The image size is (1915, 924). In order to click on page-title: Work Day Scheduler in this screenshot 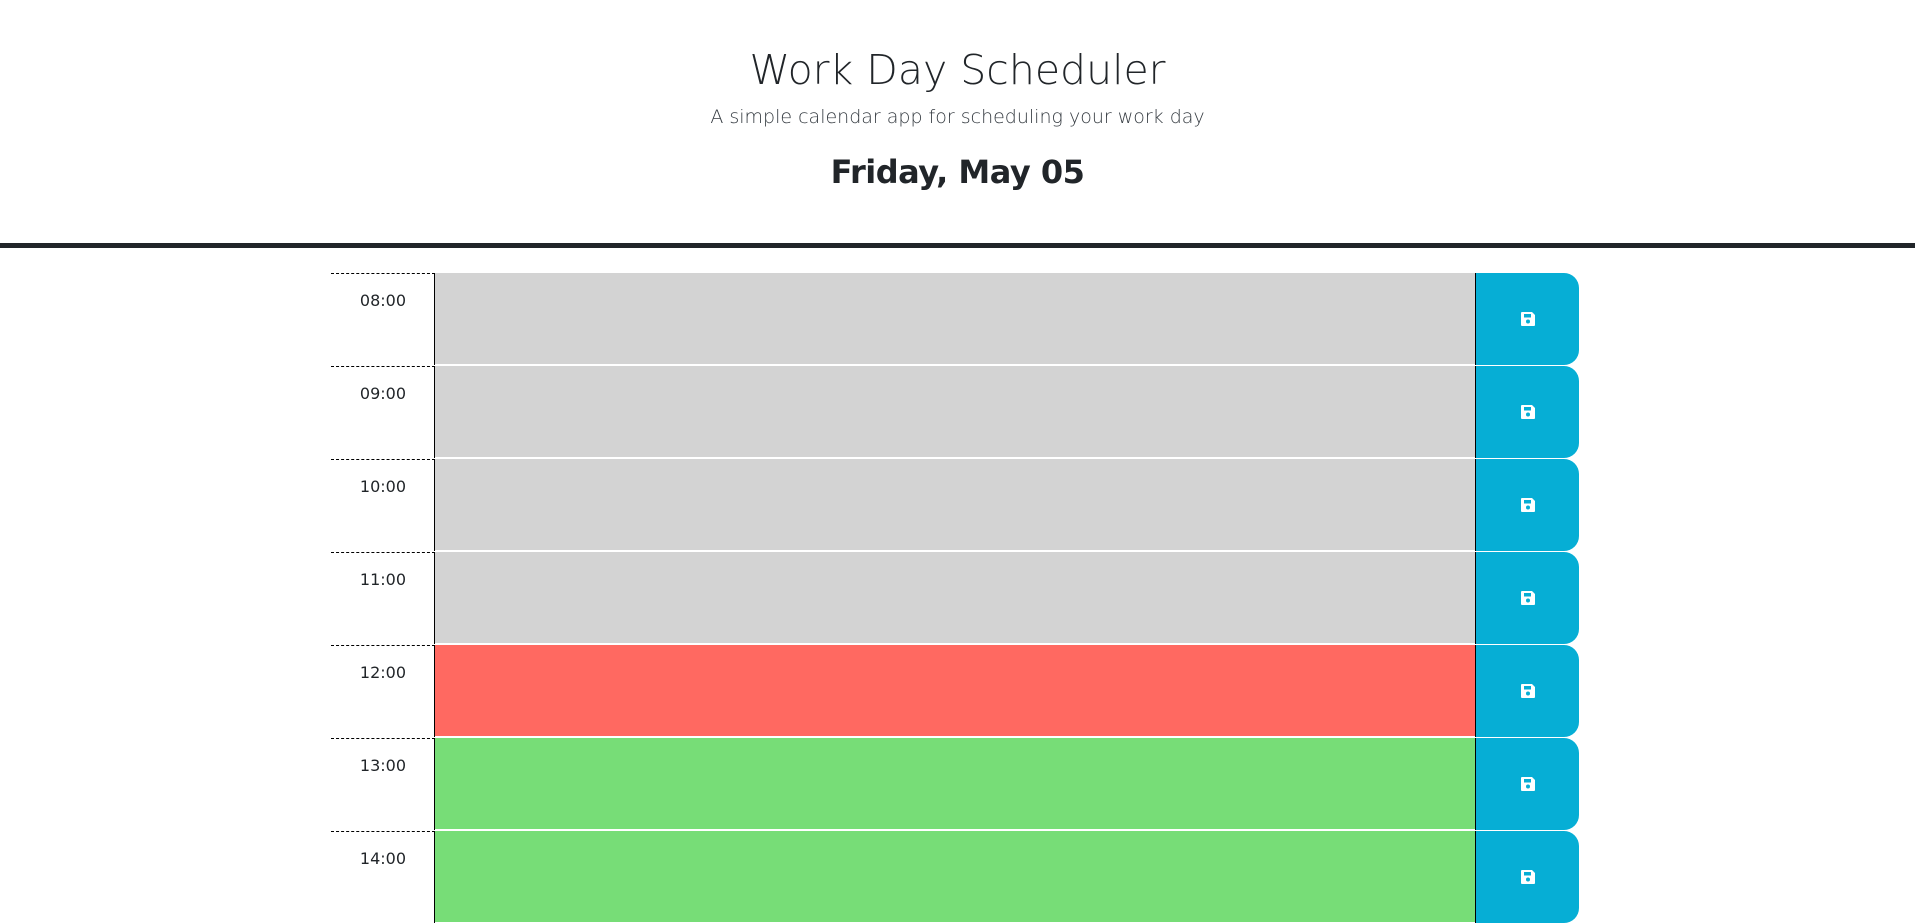, I will do `click(957, 70)`.